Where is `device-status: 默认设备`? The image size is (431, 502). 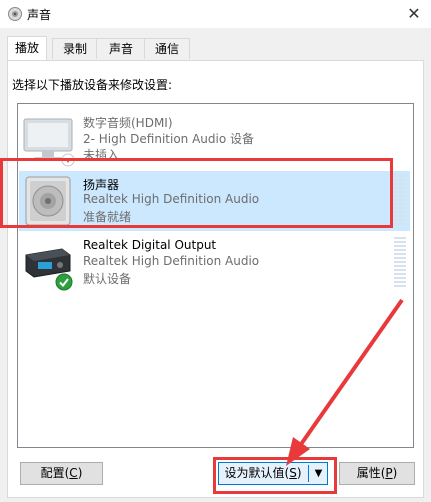
device-status: 默认设备 is located at coordinates (107, 279).